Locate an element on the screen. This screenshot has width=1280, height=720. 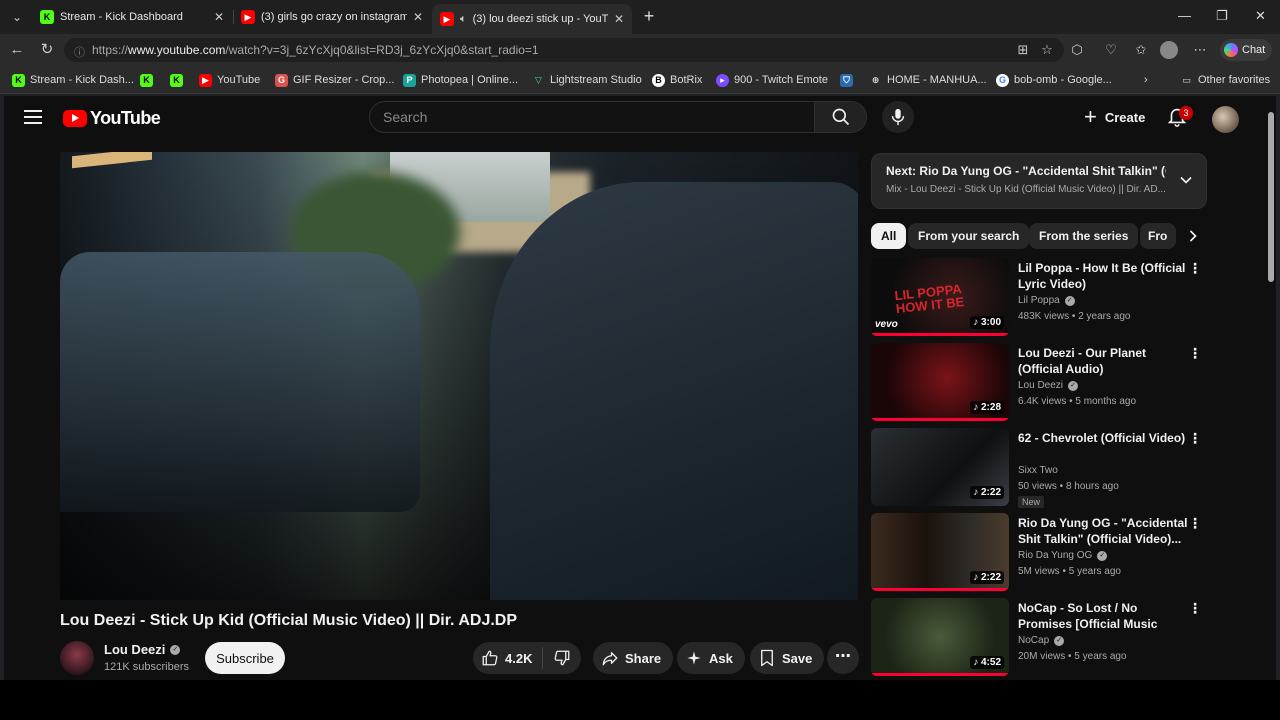
video-title: Lou Deezi - Our Planet (Official Audio) is located at coordinates (1082, 361).